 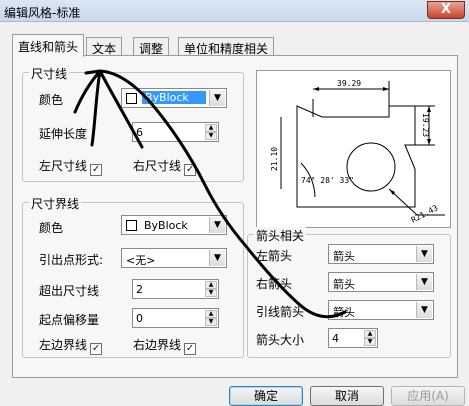 What do you see at coordinates (139, 318) in the screenshot?
I see `start-offset-value: 0` at bounding box center [139, 318].